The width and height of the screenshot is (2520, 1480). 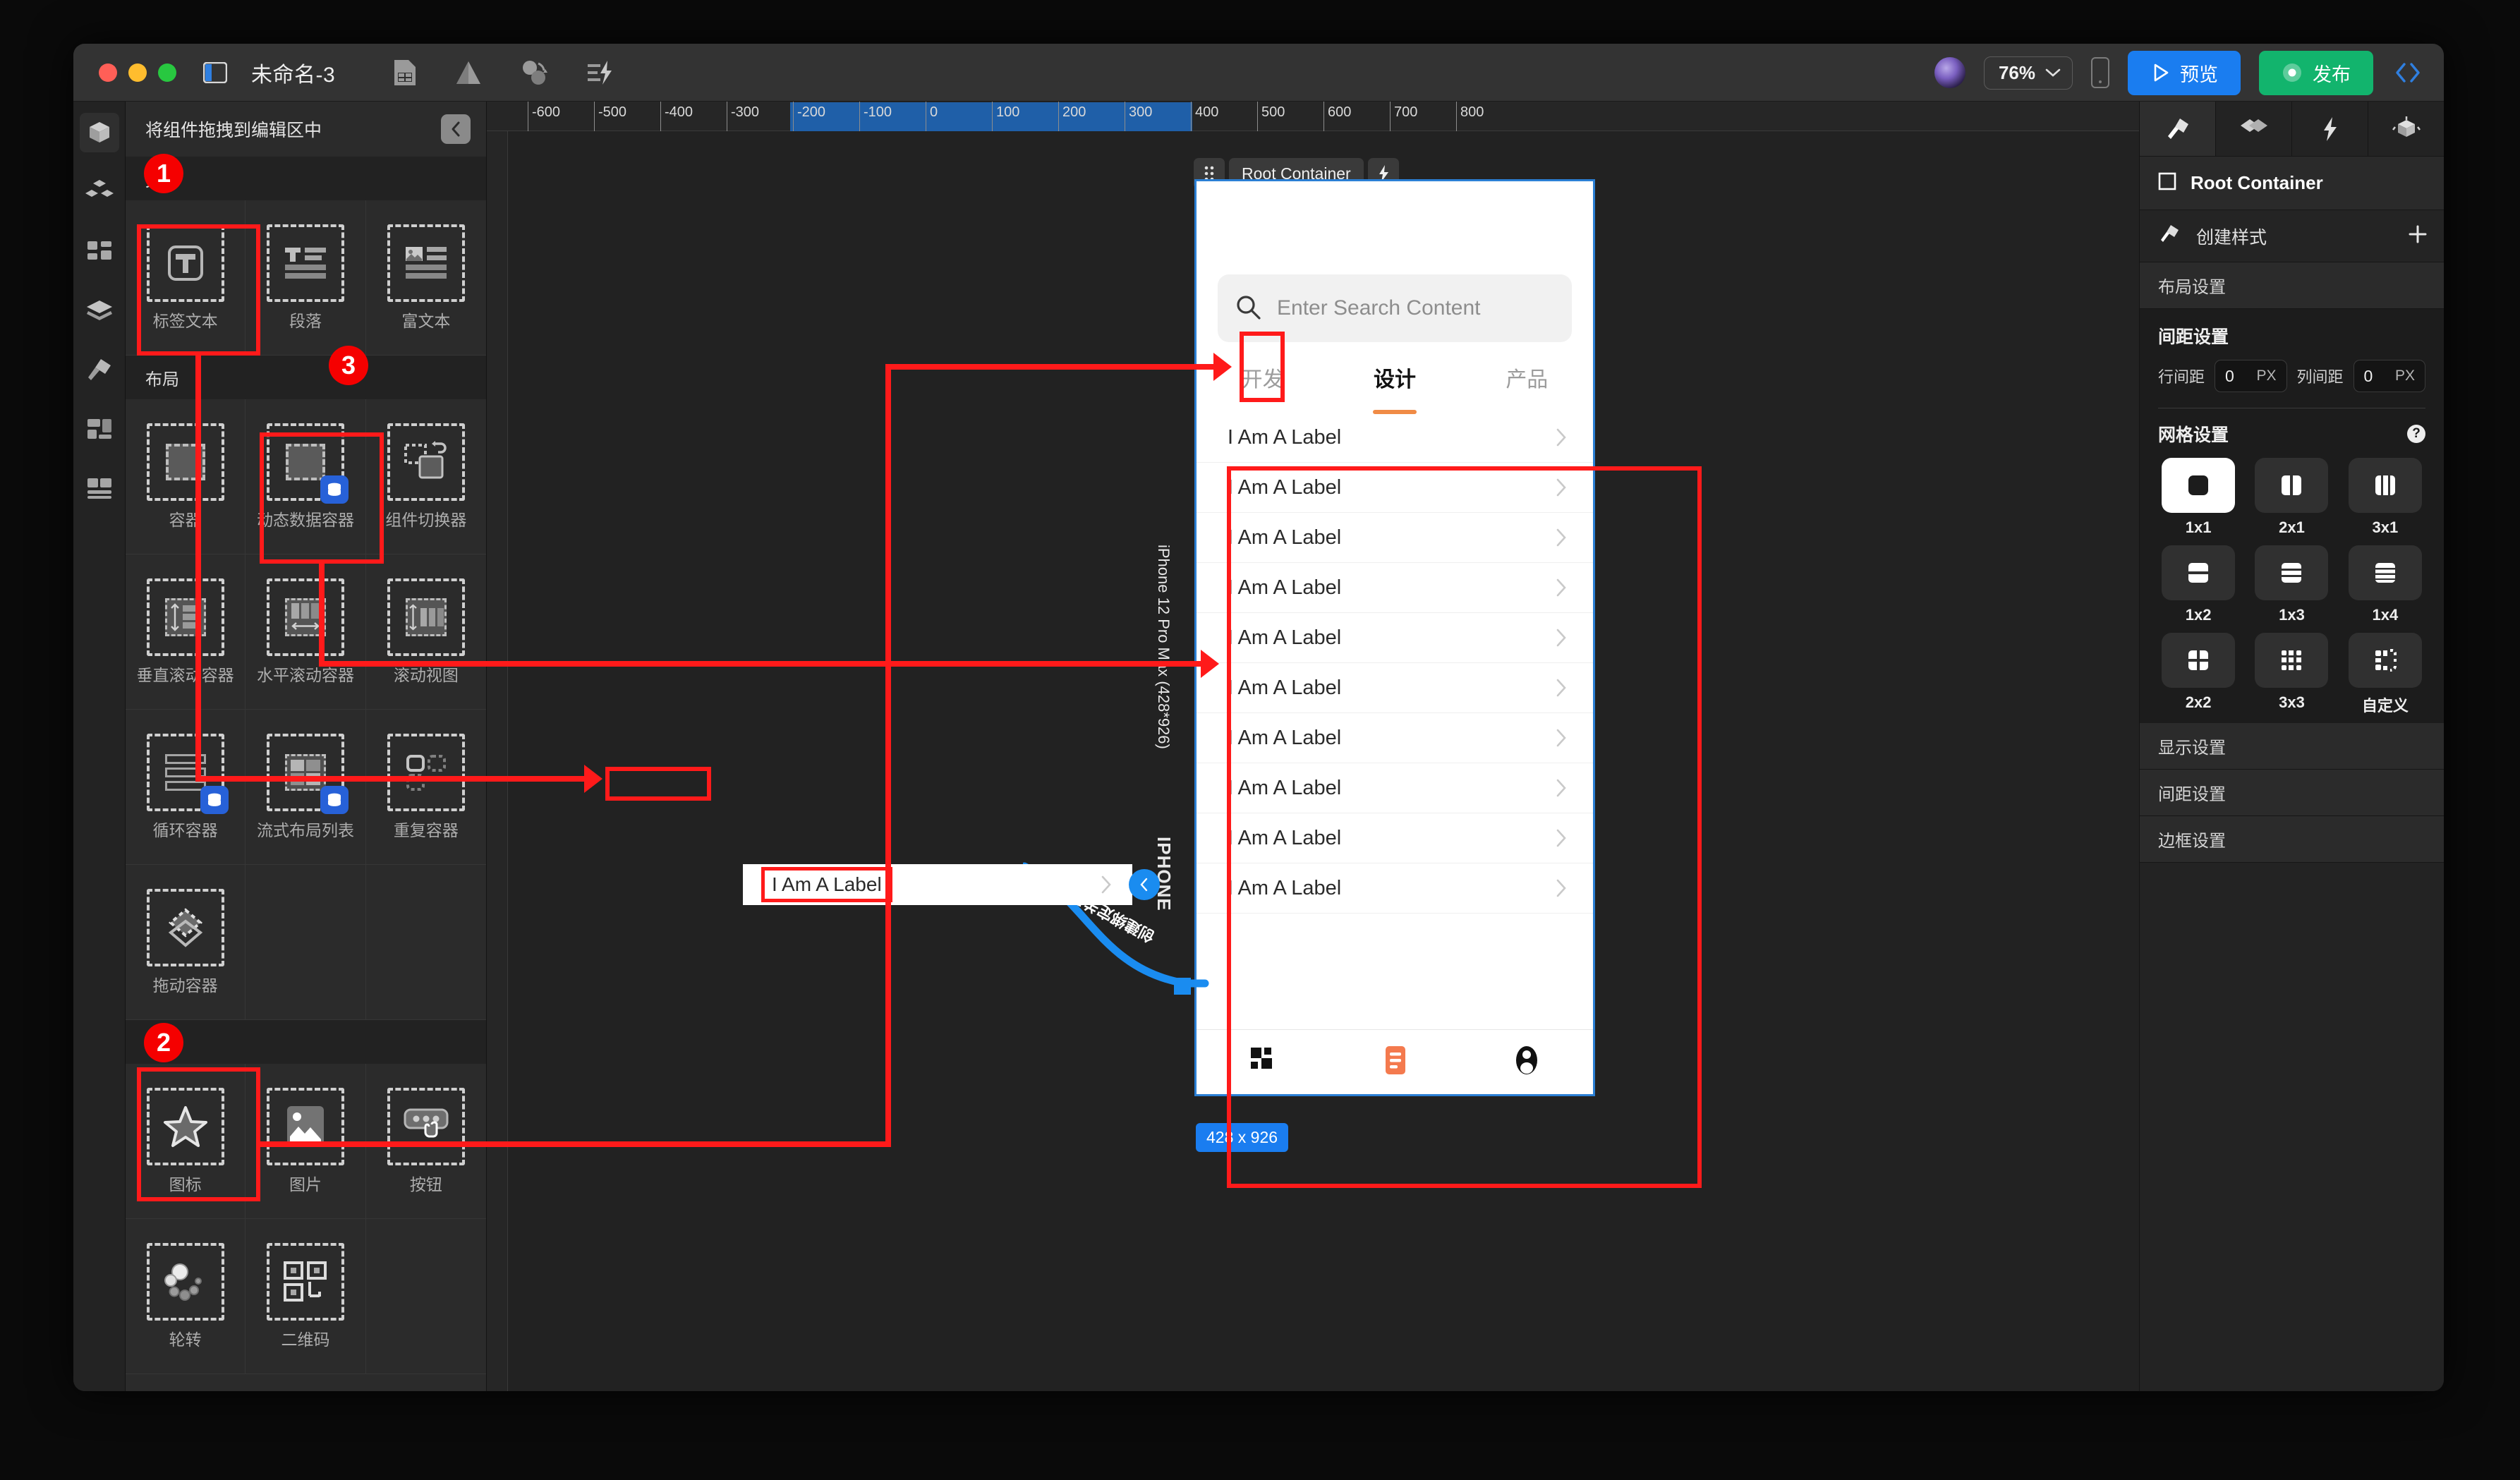 I want to click on library-item-paragraph: 段落, so click(x=306, y=278).